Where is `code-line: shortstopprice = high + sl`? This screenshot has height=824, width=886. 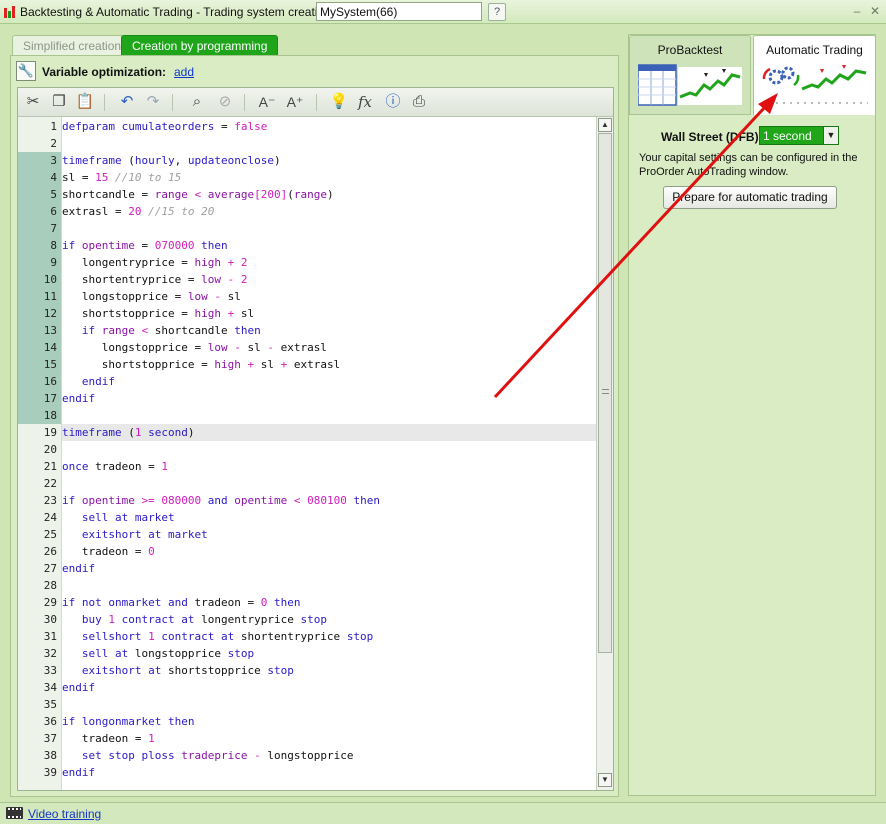 code-line: shortstopprice = high + sl is located at coordinates (329, 313).